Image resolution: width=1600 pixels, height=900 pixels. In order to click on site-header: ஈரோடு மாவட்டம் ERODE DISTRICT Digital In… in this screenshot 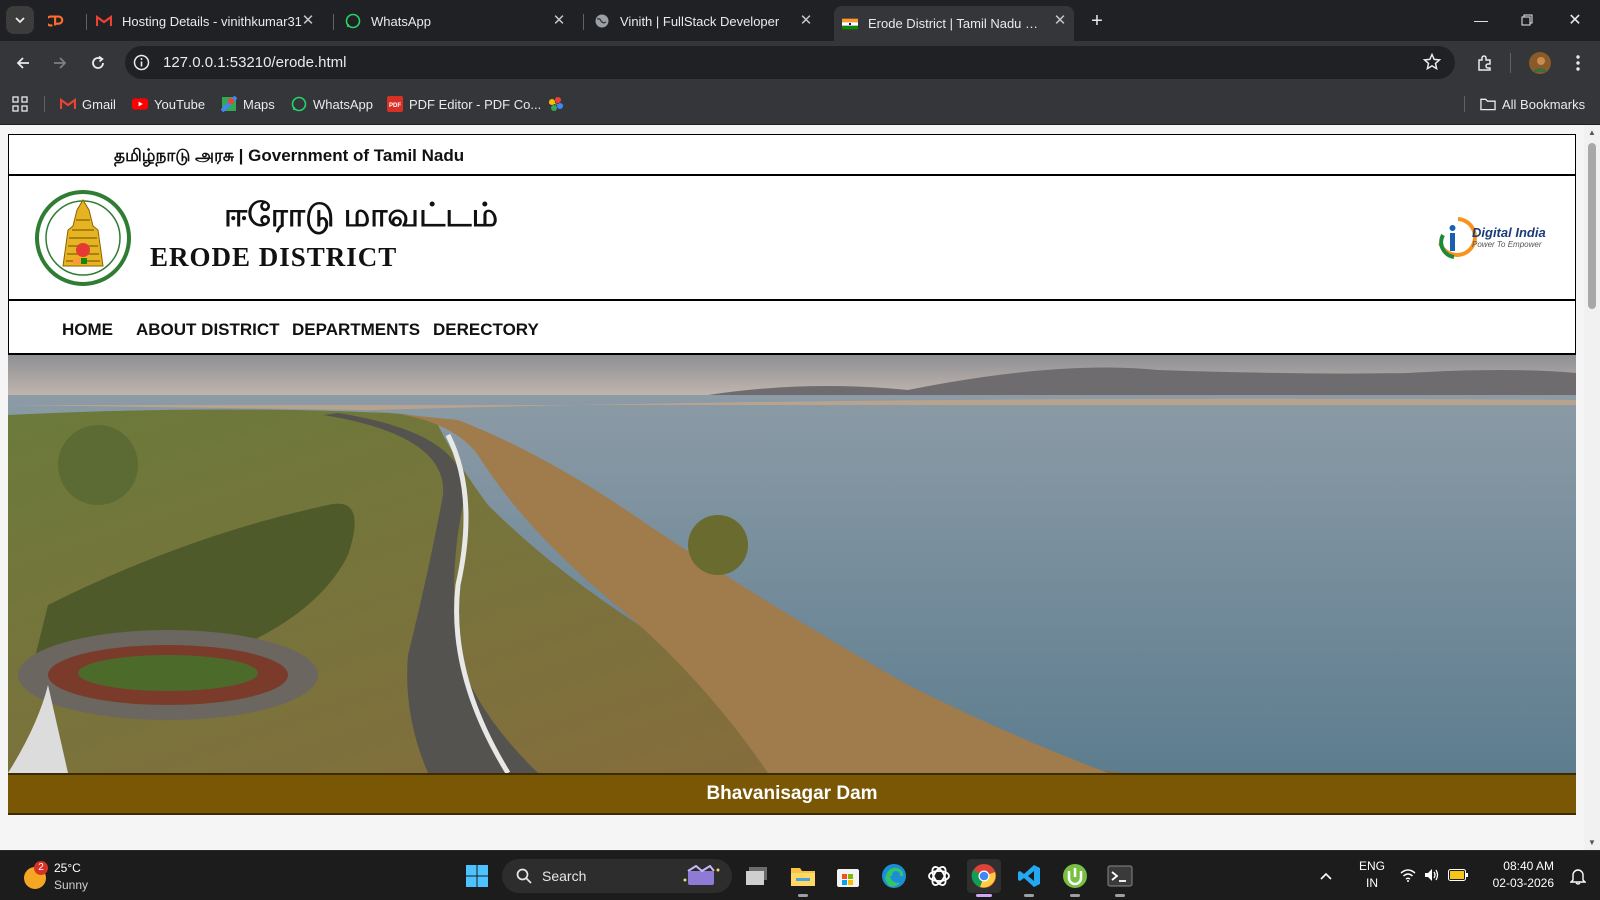, I will do `click(792, 238)`.